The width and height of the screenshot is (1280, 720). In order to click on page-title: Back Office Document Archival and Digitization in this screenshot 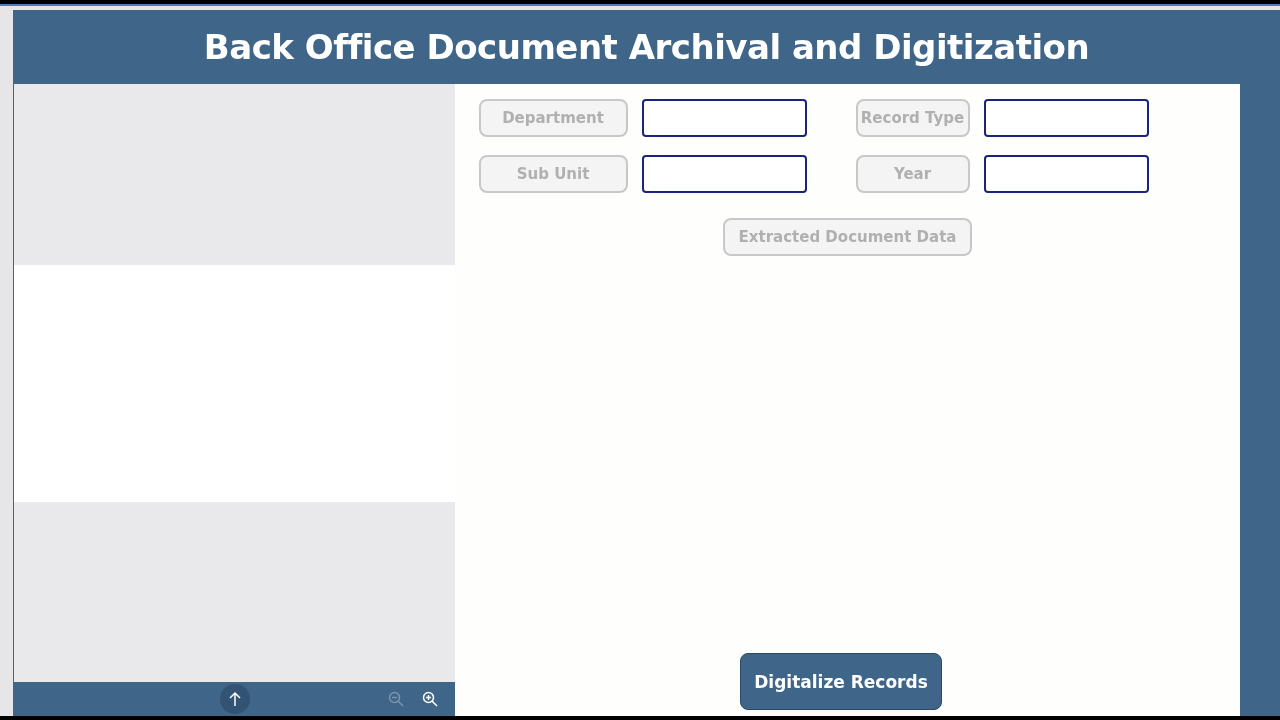, I will do `click(646, 47)`.